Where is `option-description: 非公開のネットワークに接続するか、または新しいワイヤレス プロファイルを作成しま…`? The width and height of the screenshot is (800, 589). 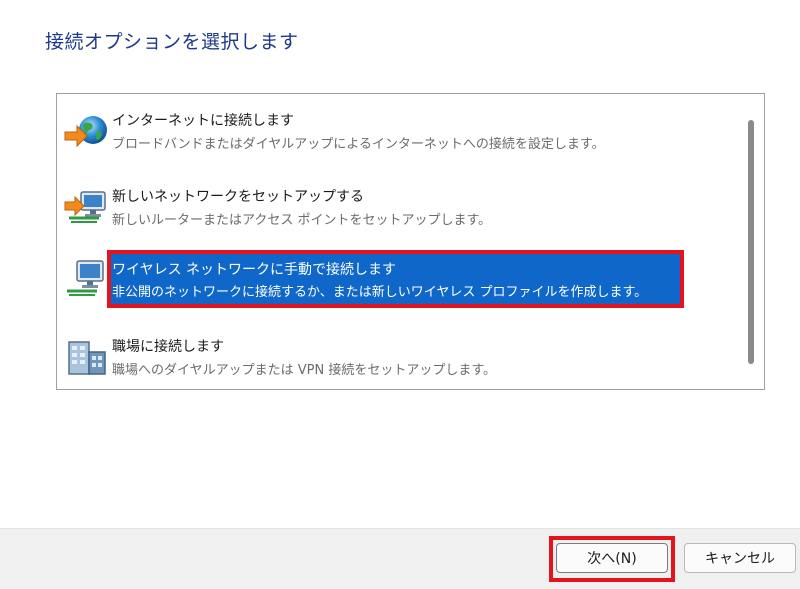 option-description: 非公開のネットワークに接続するか、または新しいワイヤレス プロファイルを作成しま… is located at coordinates (380, 292).